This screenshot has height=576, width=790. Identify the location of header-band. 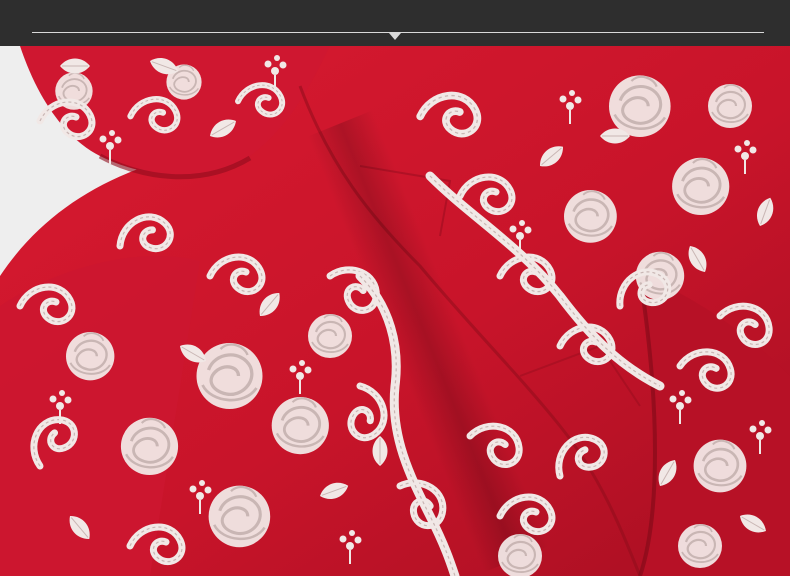
(395, 23).